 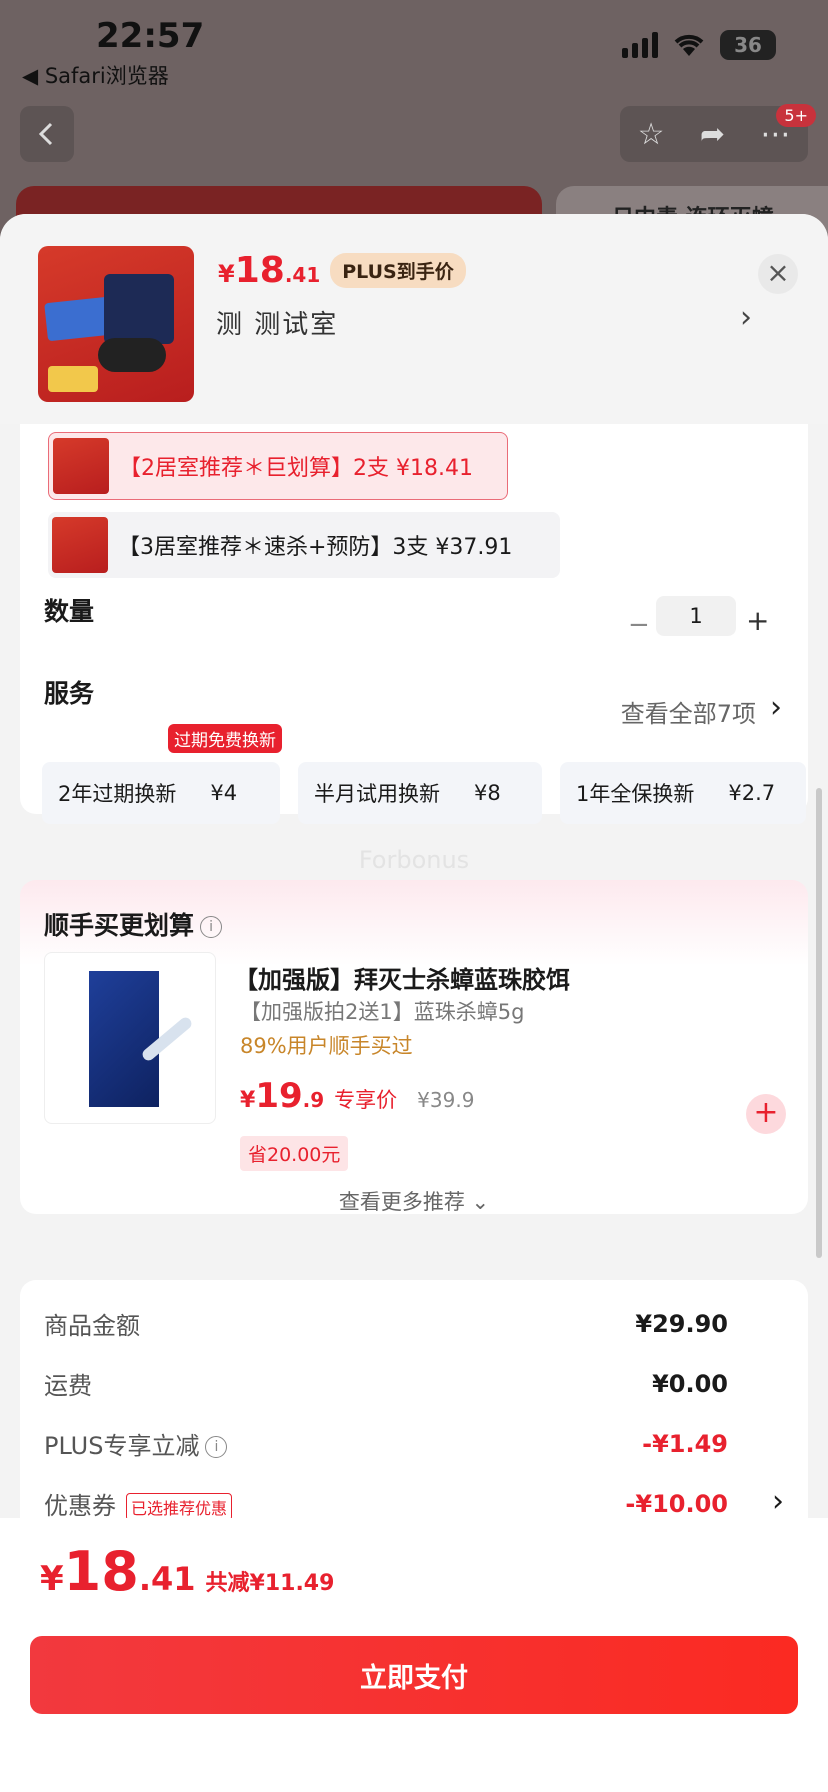 I want to click on product-price: ¥ 18 .41 PLUS到手价, so click(x=342, y=270).